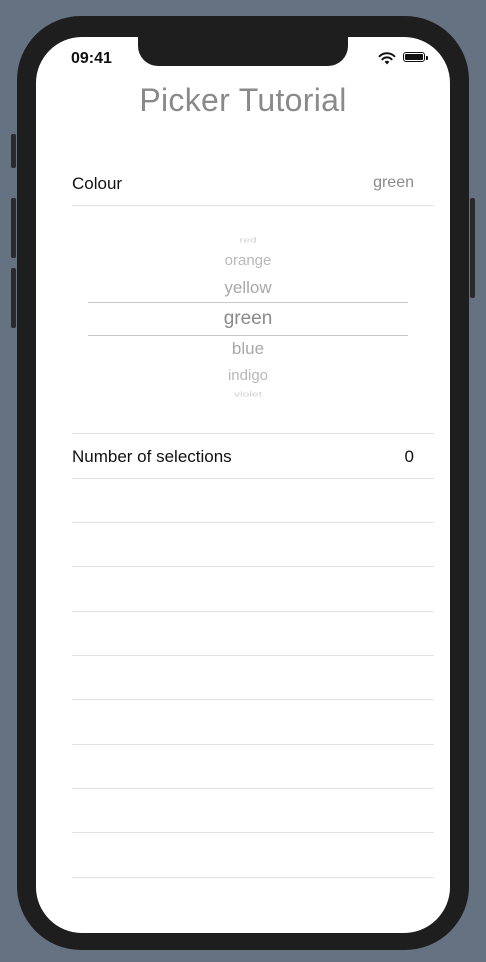  What do you see at coordinates (13, 228) in the screenshot?
I see `volume-up-button` at bounding box center [13, 228].